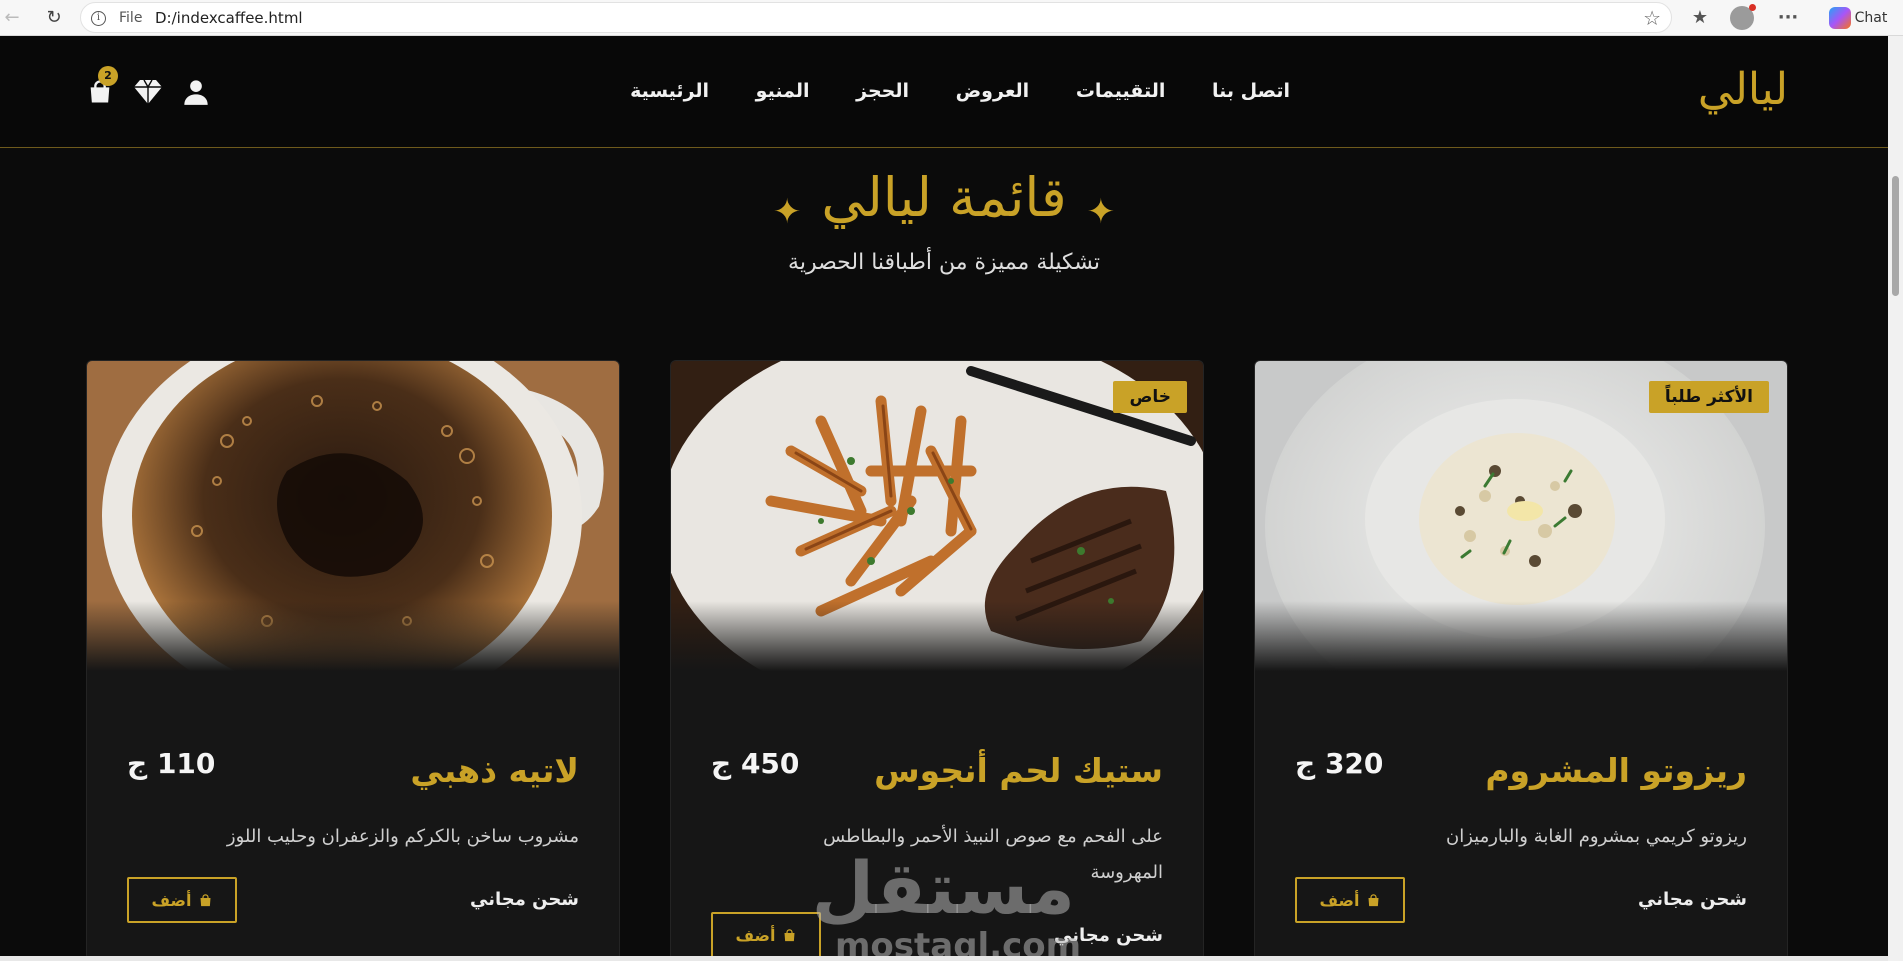 The width and height of the screenshot is (1903, 961). I want to click on card-title: ريزوتو المشروم, so click(1616, 770).